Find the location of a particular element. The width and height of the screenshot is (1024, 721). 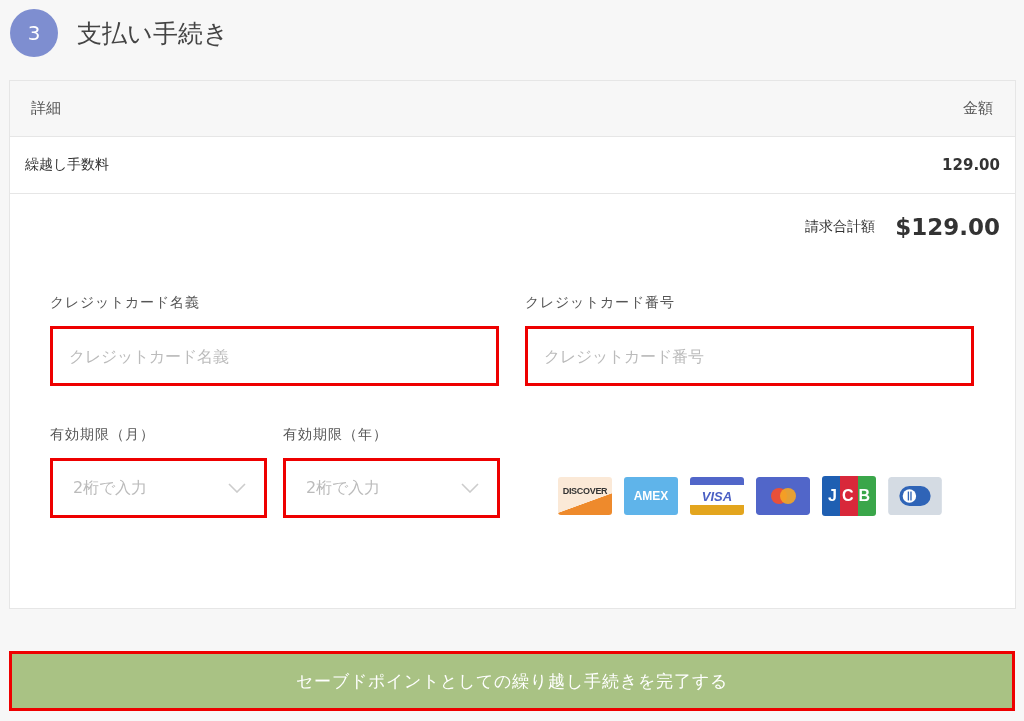

card-logo: DISCOVER is located at coordinates (585, 496).